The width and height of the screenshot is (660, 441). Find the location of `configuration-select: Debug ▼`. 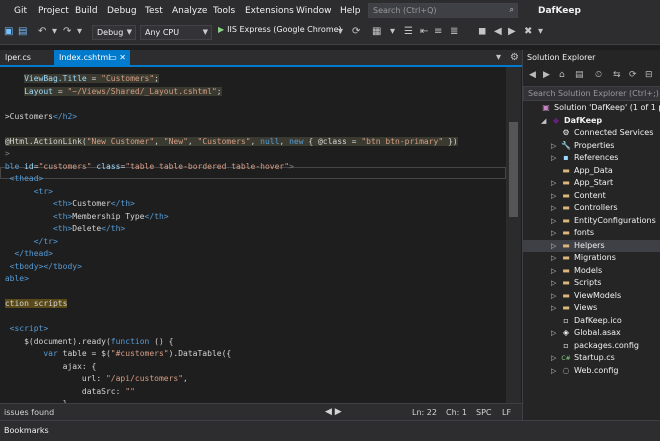

configuration-select: Debug ▼ is located at coordinates (114, 32).